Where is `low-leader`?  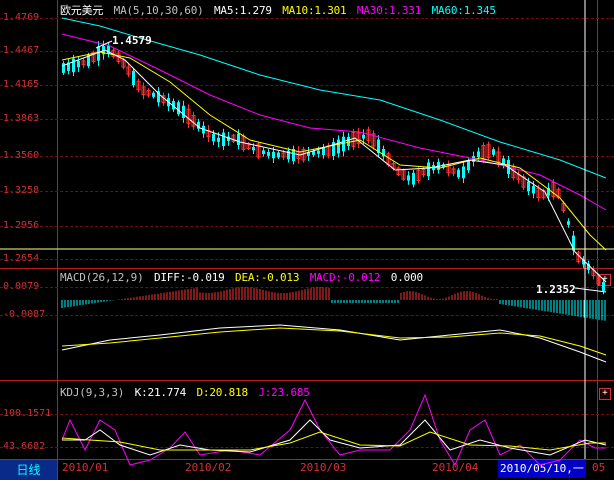
low-leader is located at coordinates (590, 290).